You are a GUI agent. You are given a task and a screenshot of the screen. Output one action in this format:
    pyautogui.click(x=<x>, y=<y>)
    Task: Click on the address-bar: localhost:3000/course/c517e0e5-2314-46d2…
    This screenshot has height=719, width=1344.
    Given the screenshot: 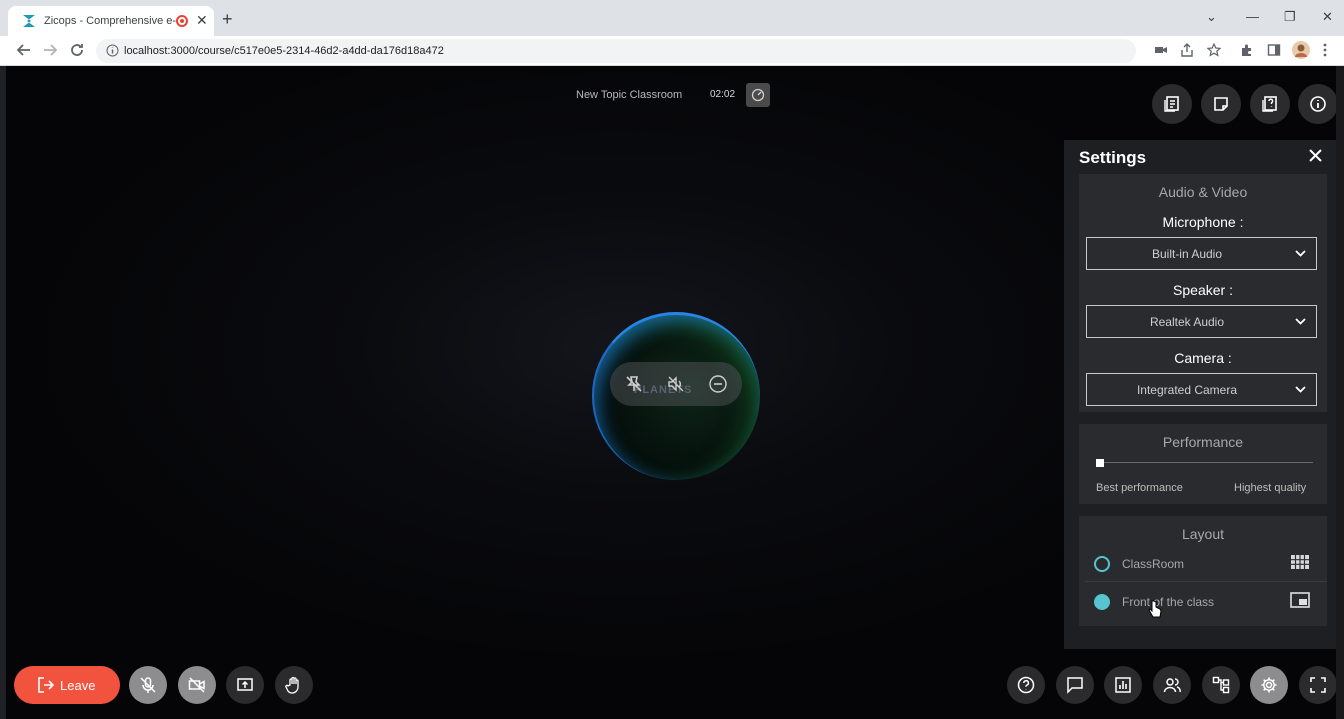 What is the action you would take?
    pyautogui.click(x=616, y=51)
    